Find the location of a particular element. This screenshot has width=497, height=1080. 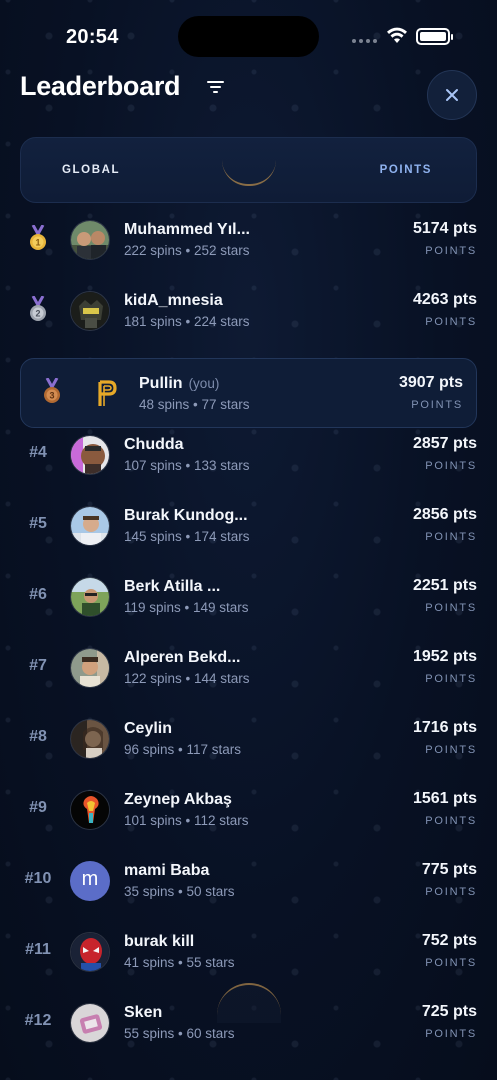

player-points: 725 pts is located at coordinates (449, 1011).